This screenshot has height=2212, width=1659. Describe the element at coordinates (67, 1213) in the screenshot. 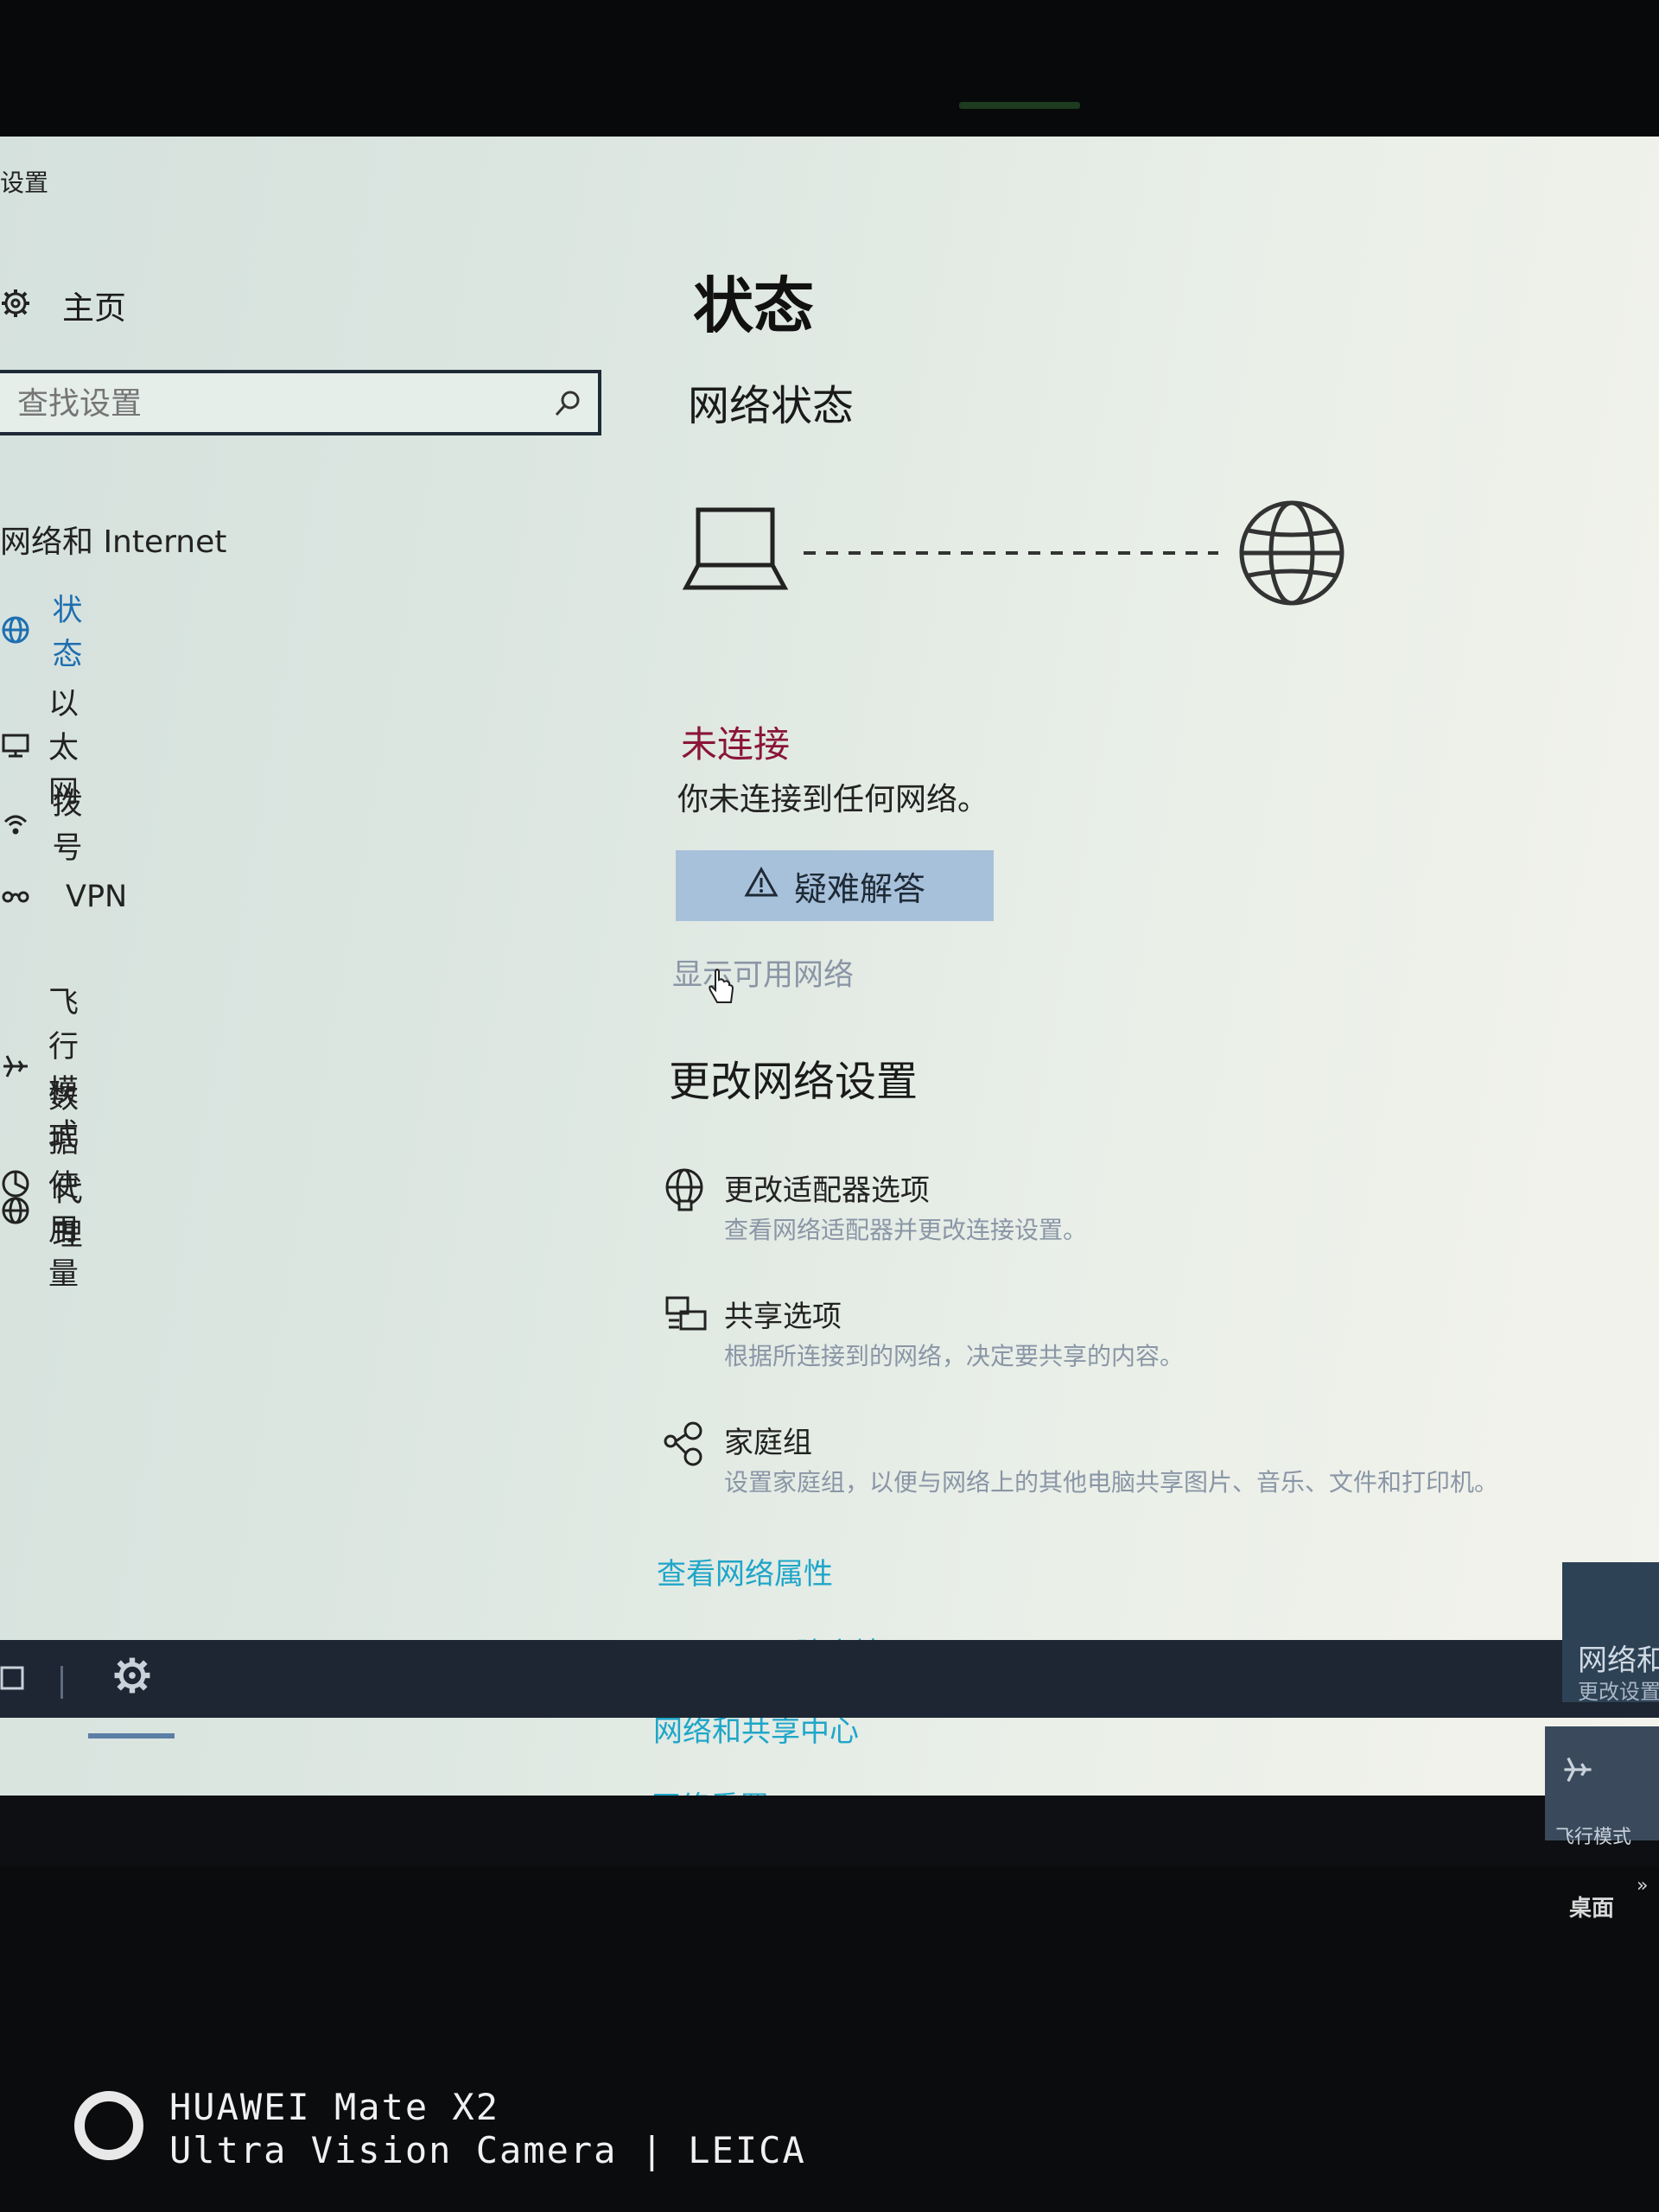

I see `sidebar-item-label: 代理` at that location.